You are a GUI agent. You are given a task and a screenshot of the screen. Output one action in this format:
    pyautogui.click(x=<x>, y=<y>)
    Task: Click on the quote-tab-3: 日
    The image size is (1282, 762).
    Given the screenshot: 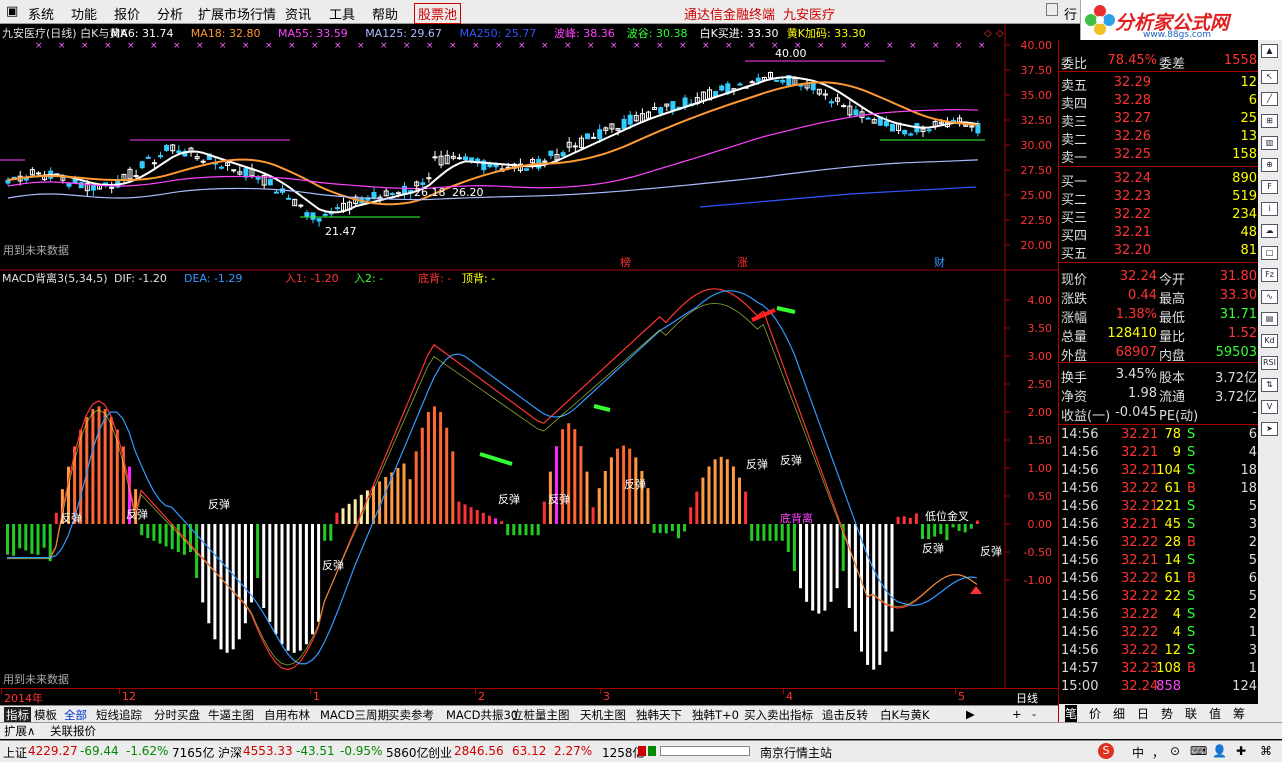 What is the action you would take?
    pyautogui.click(x=1143, y=713)
    